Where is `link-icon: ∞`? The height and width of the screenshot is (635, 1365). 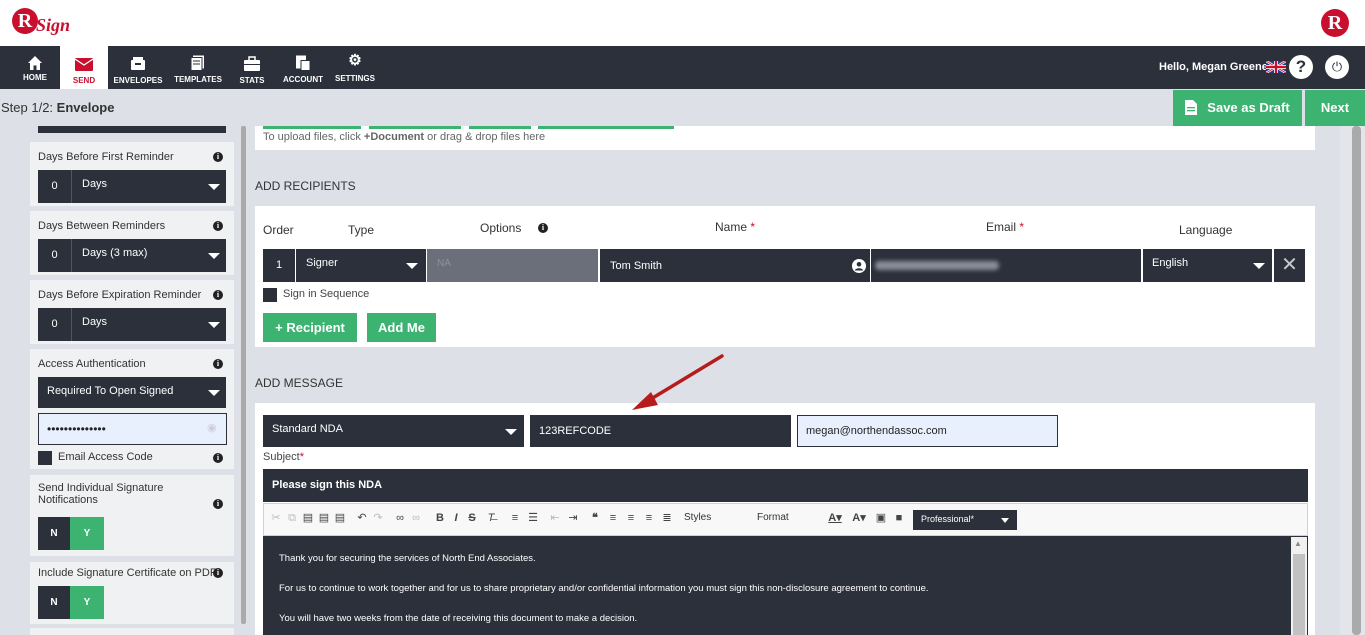
link-icon: ∞ is located at coordinates (400, 518).